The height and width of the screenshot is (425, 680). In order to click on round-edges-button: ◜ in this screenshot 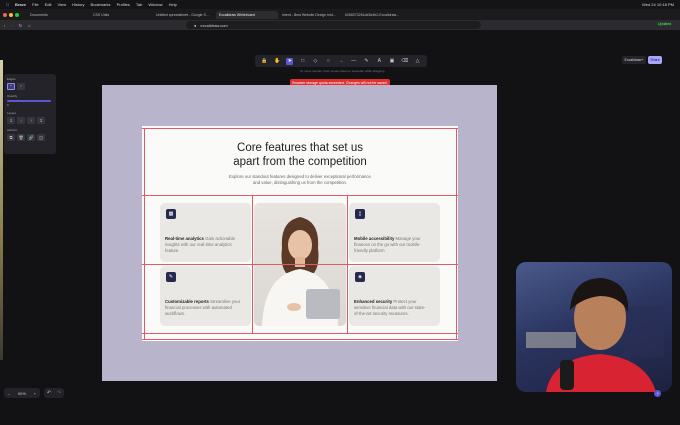, I will do `click(21, 86)`.